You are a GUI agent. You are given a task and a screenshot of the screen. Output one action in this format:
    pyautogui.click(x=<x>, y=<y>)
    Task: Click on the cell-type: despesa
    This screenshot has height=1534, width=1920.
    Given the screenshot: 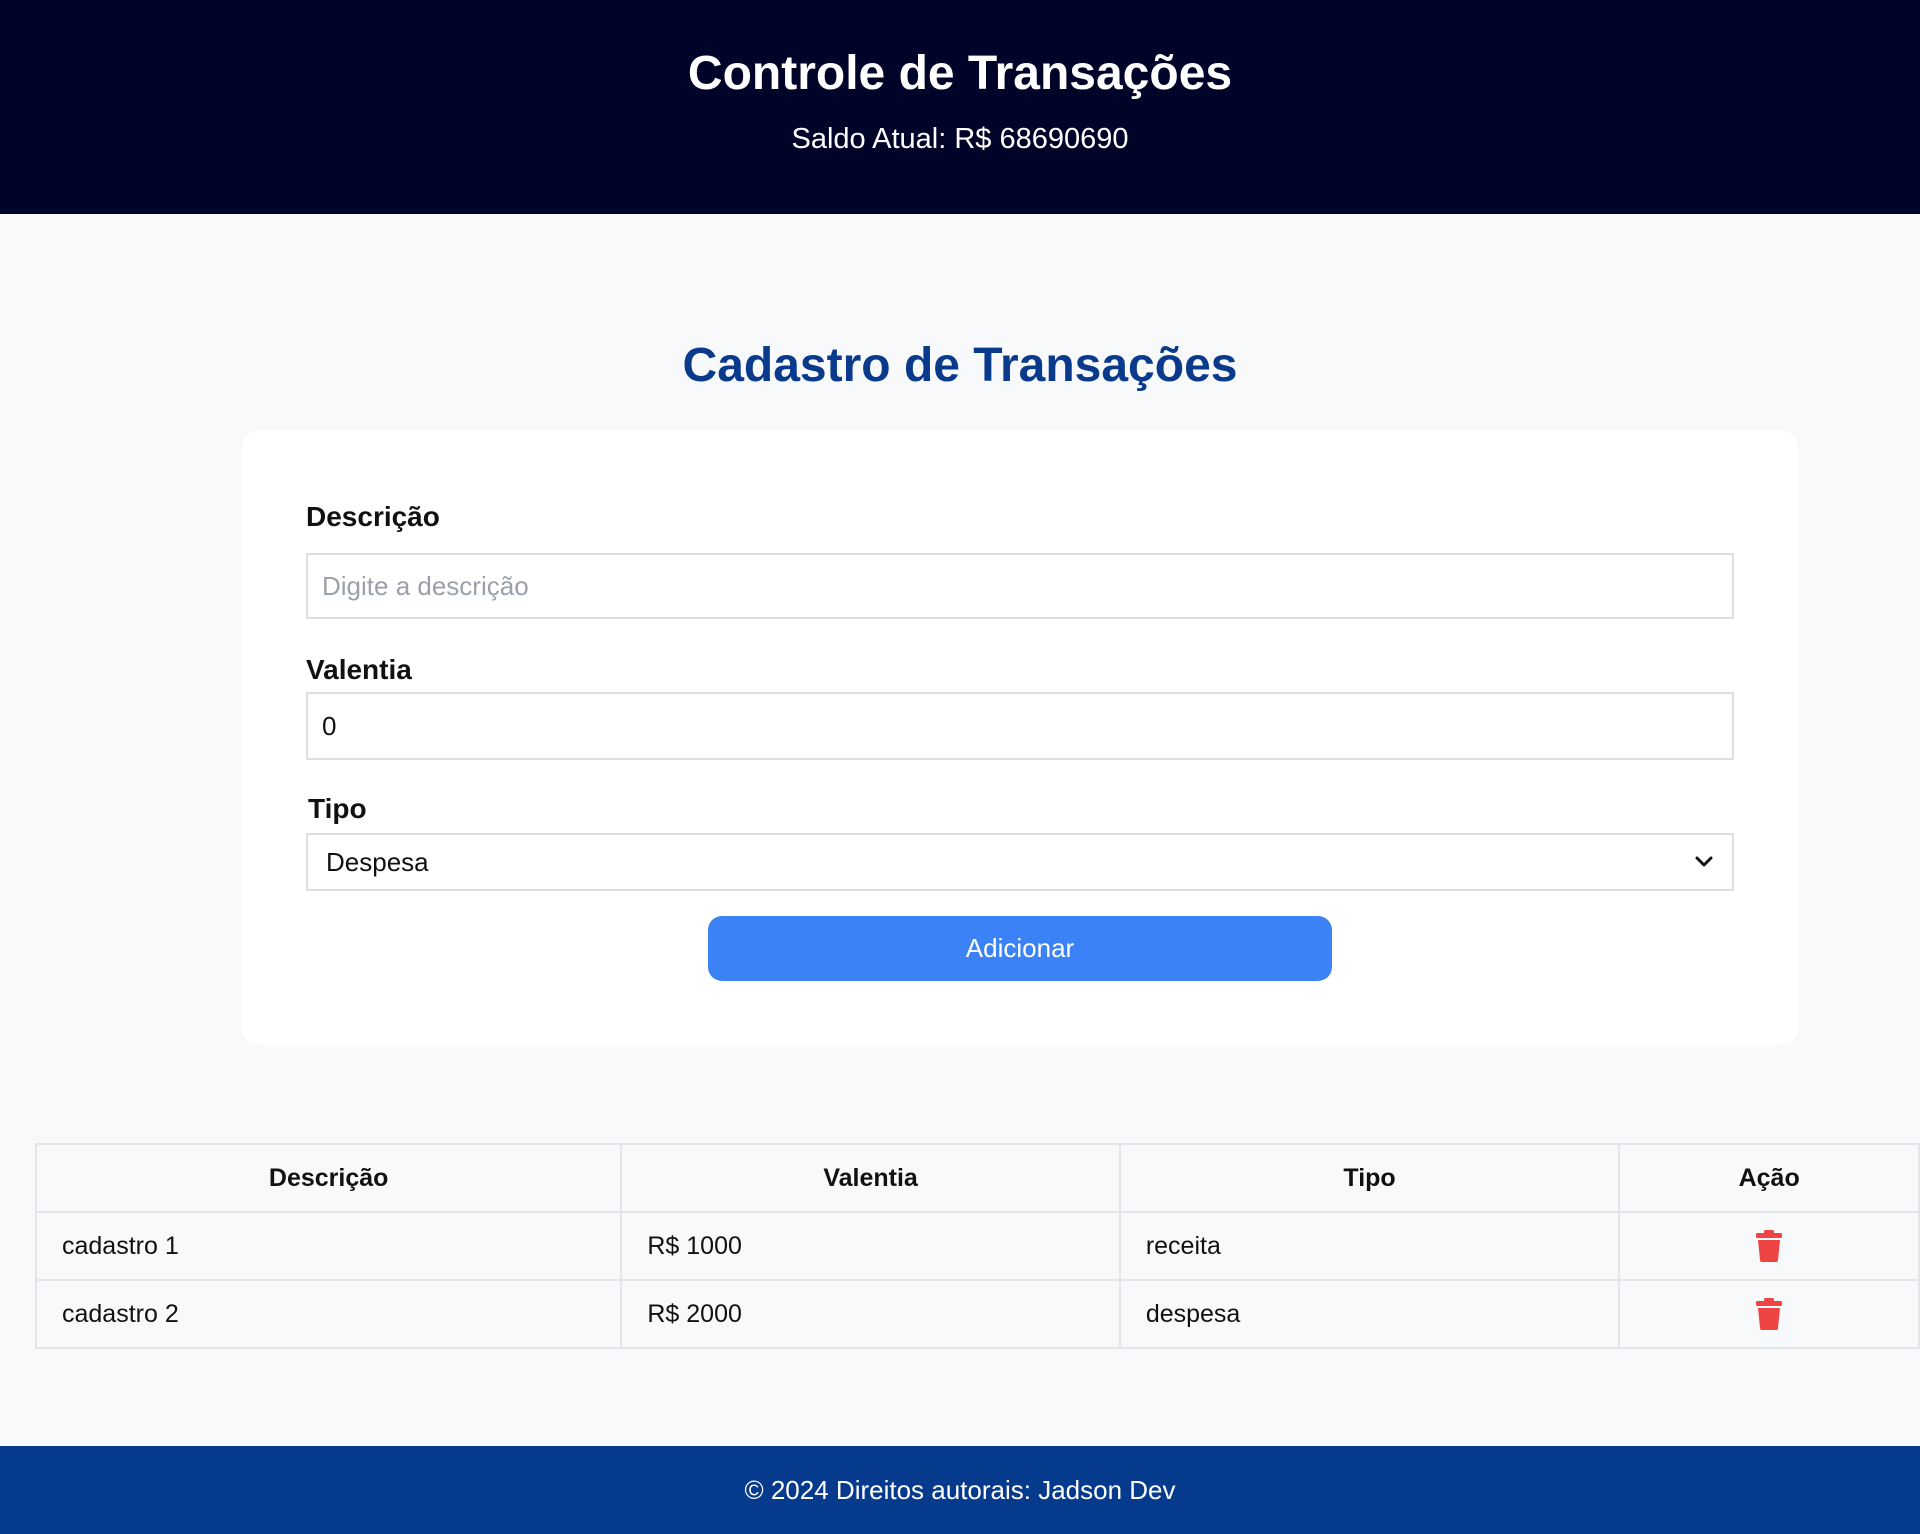 What is the action you would take?
    pyautogui.click(x=1369, y=1314)
    